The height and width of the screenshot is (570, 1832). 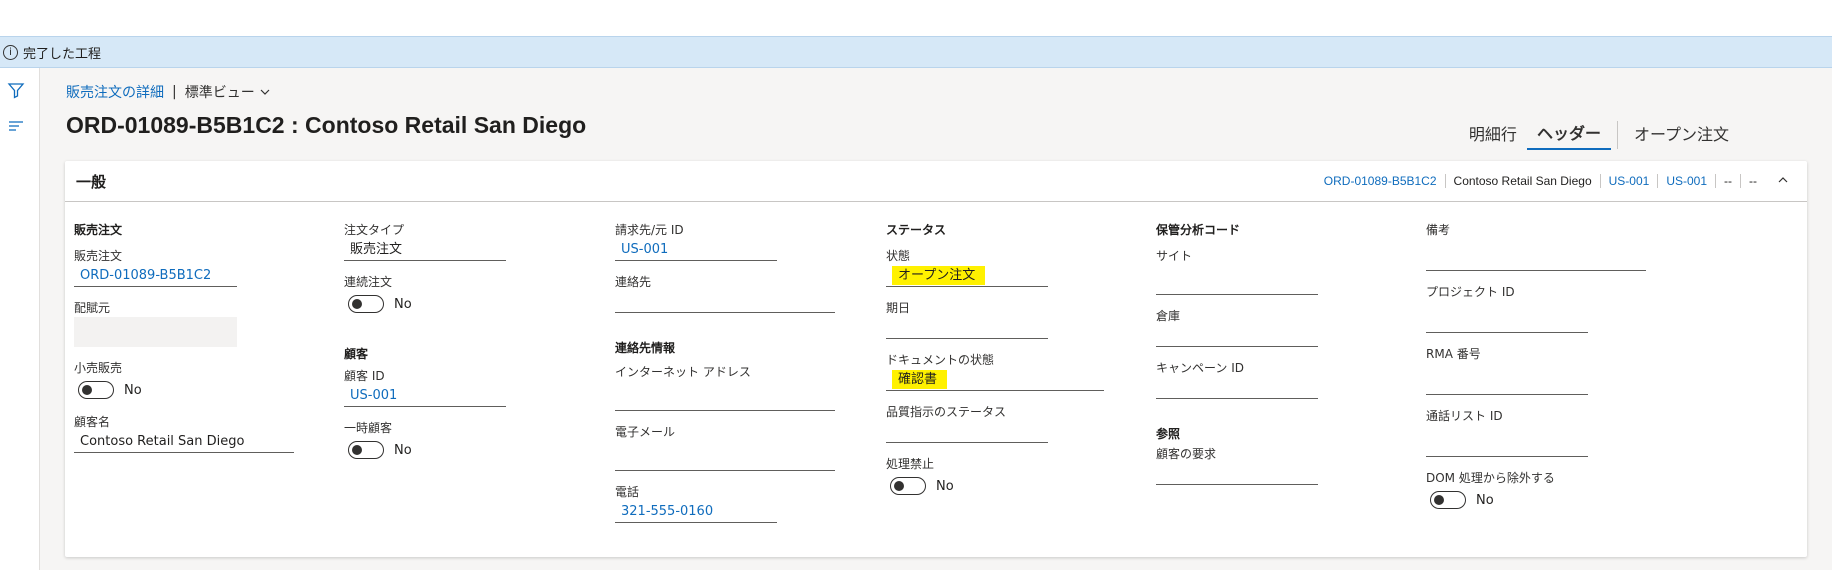 What do you see at coordinates (967, 432) in the screenshot?
I see `quality-status-field` at bounding box center [967, 432].